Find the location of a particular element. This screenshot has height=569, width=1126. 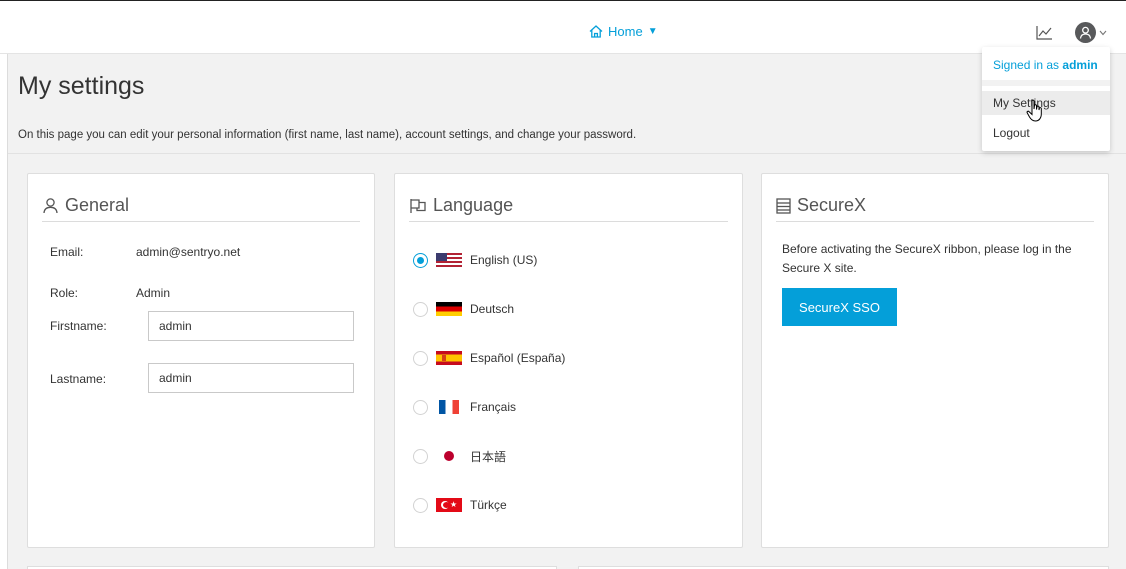

email-label: Email: is located at coordinates (67, 252).